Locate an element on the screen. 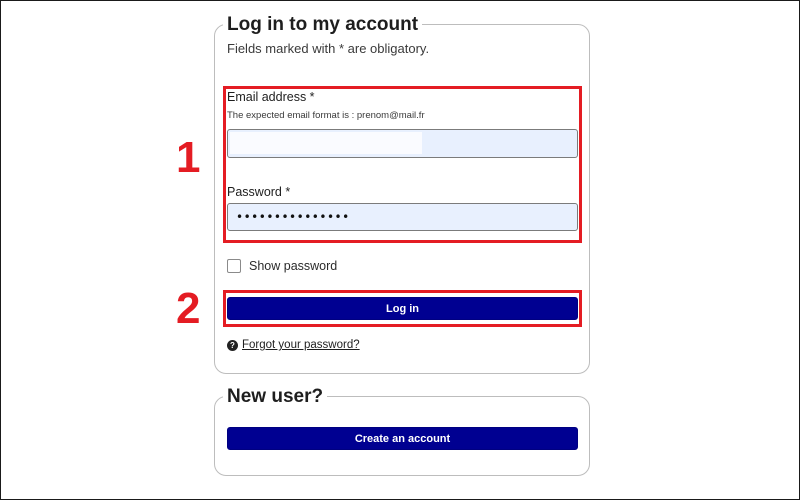 The image size is (800, 500). question-circle-icon: ? is located at coordinates (232, 345).